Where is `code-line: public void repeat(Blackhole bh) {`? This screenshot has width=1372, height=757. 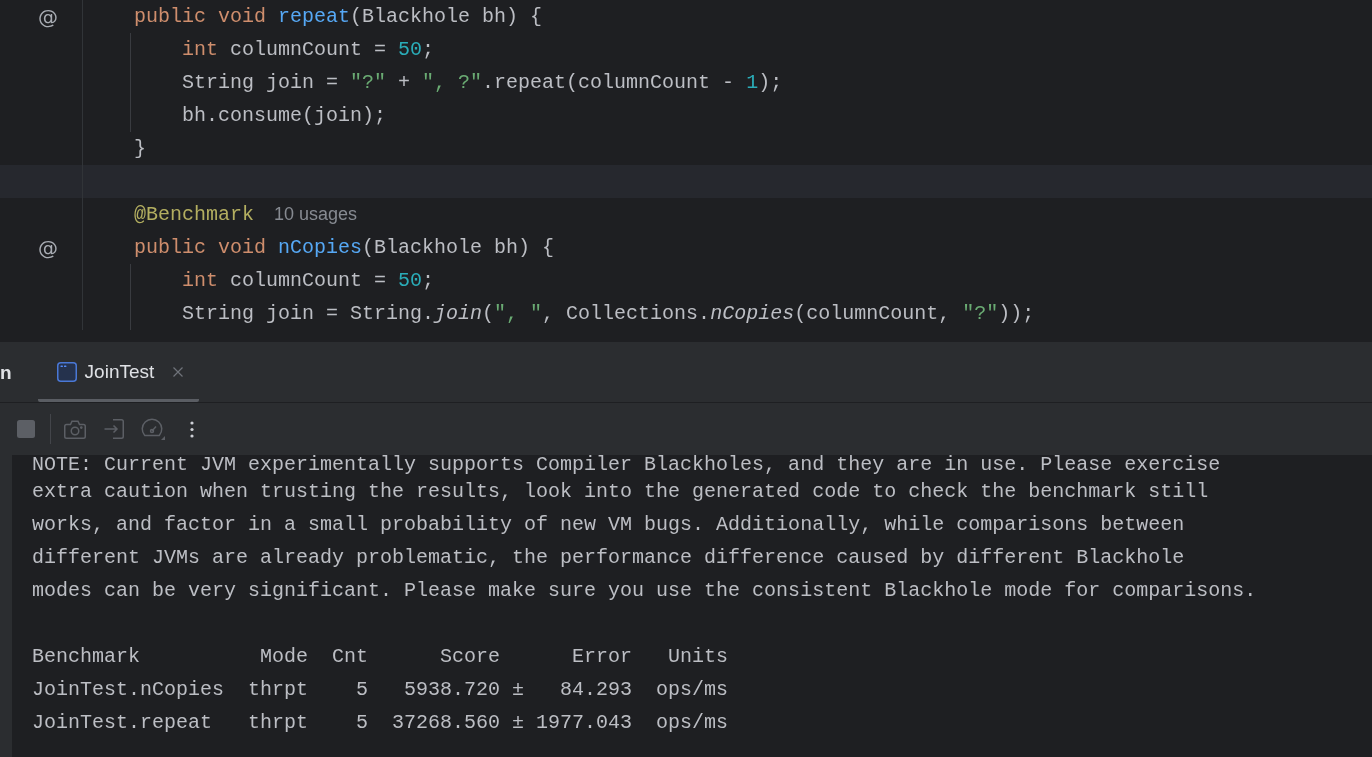
code-line: public void repeat(Blackhole bh) { is located at coordinates (338, 17).